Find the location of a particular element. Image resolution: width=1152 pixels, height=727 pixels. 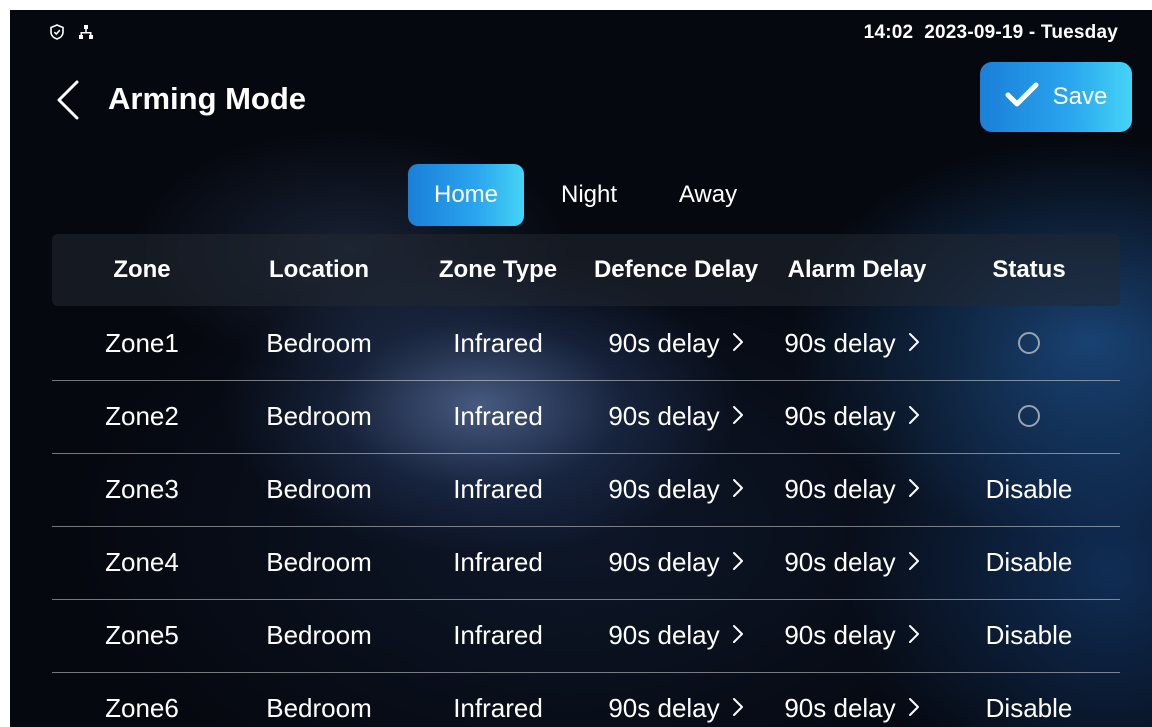

column-header-status: Status is located at coordinates (1029, 269).